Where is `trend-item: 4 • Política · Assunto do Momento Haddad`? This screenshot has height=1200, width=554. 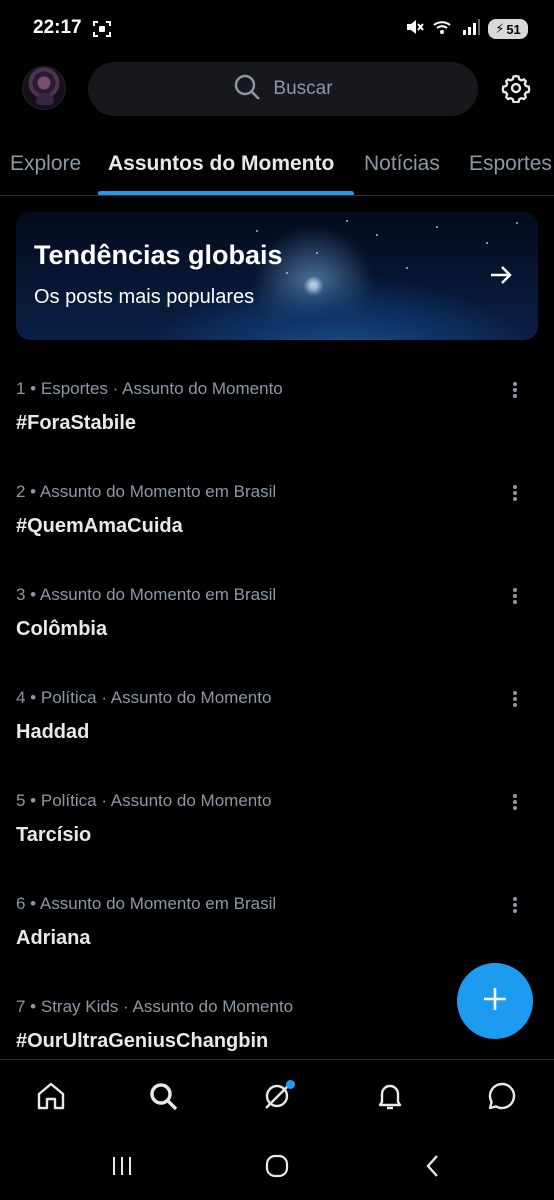
trend-item: 4 • Política · Assunto do Momento Haddad is located at coordinates (277, 738).